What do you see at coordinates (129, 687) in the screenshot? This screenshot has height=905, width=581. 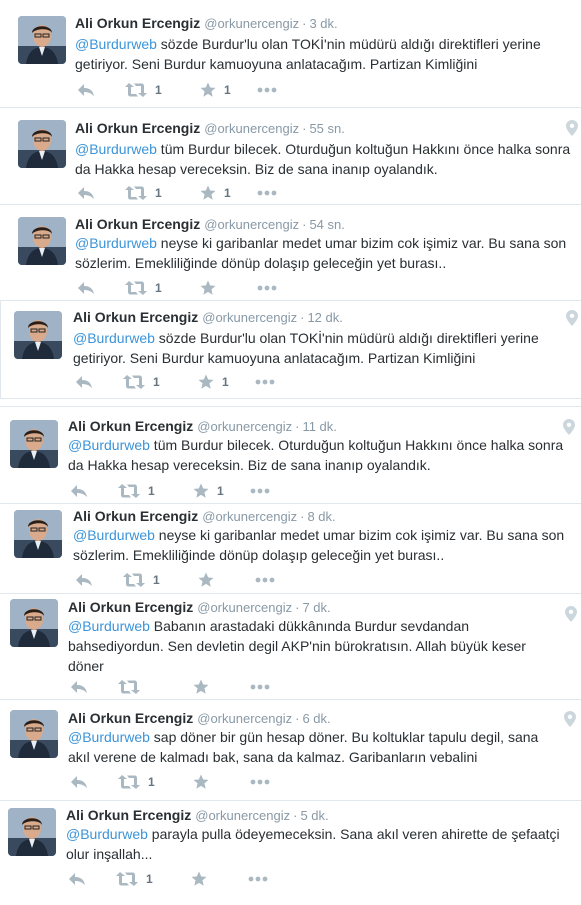 I see `retweet-button` at bounding box center [129, 687].